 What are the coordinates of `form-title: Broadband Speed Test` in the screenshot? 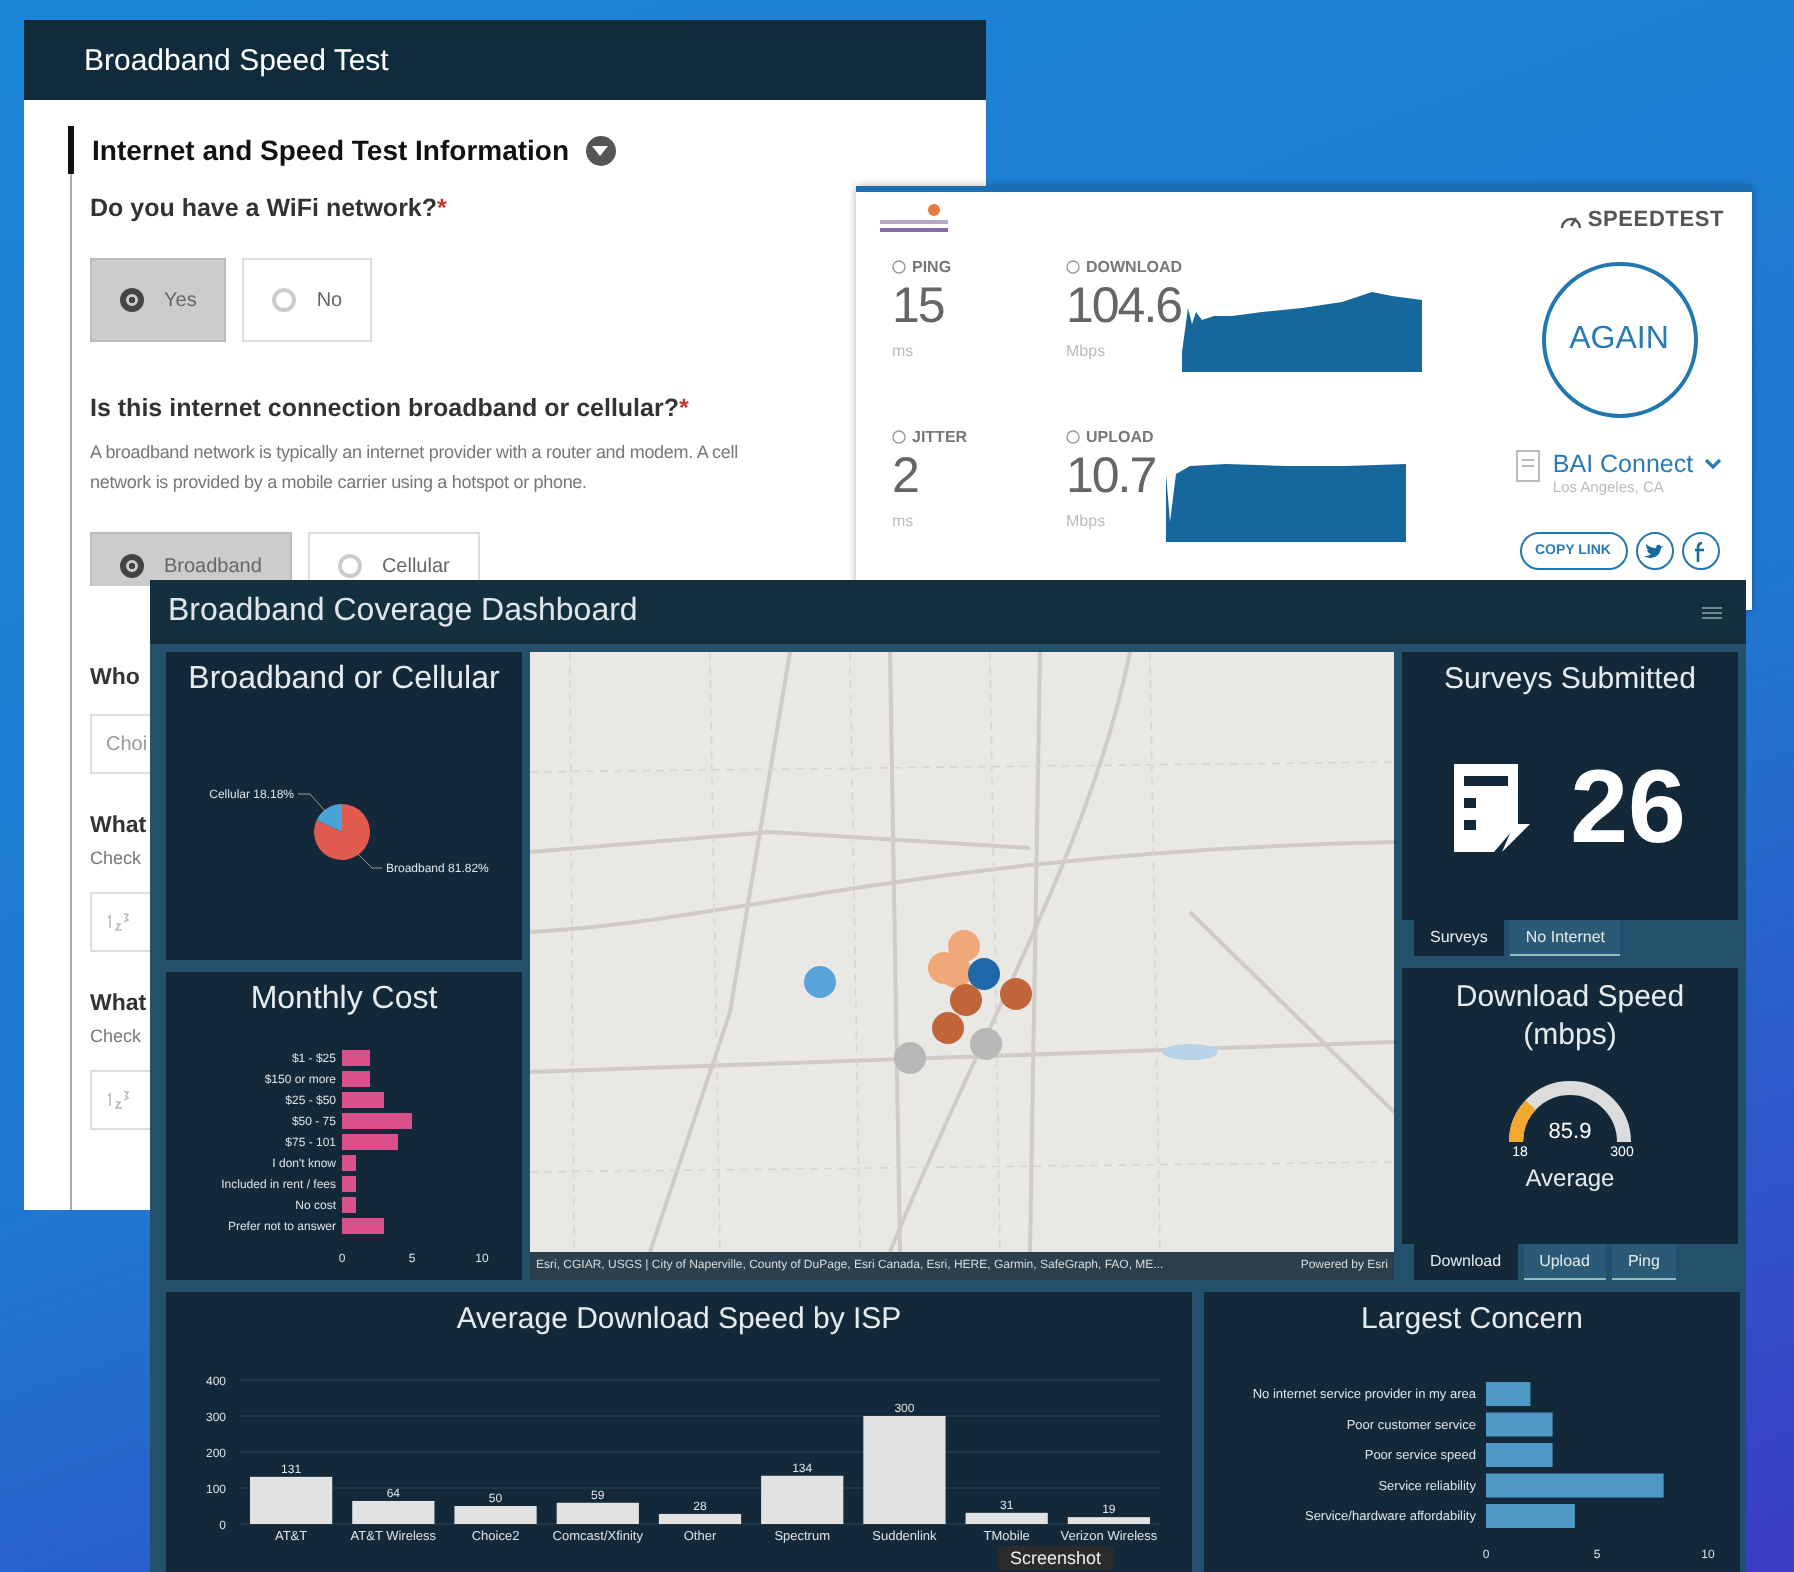 It's located at (236, 60).